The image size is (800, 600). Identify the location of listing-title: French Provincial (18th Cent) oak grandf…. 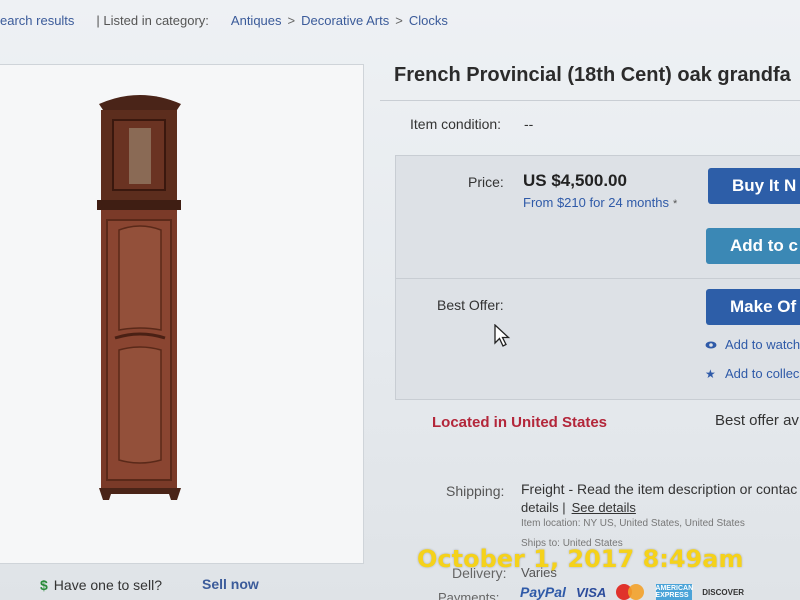
(592, 75).